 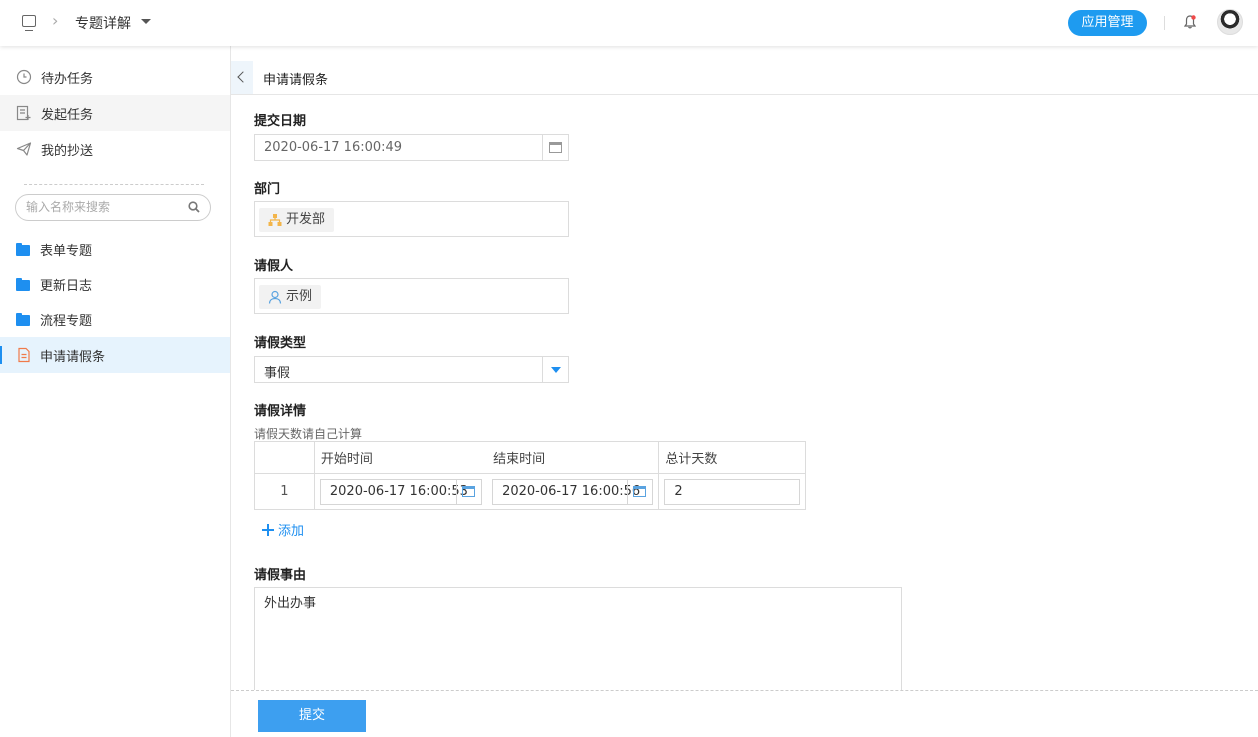 I want to click on end-time-value: 2020-06-17 16:00:56, so click(x=571, y=491).